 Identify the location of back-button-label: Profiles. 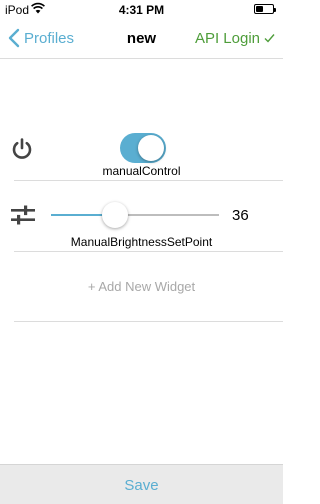
(49, 38).